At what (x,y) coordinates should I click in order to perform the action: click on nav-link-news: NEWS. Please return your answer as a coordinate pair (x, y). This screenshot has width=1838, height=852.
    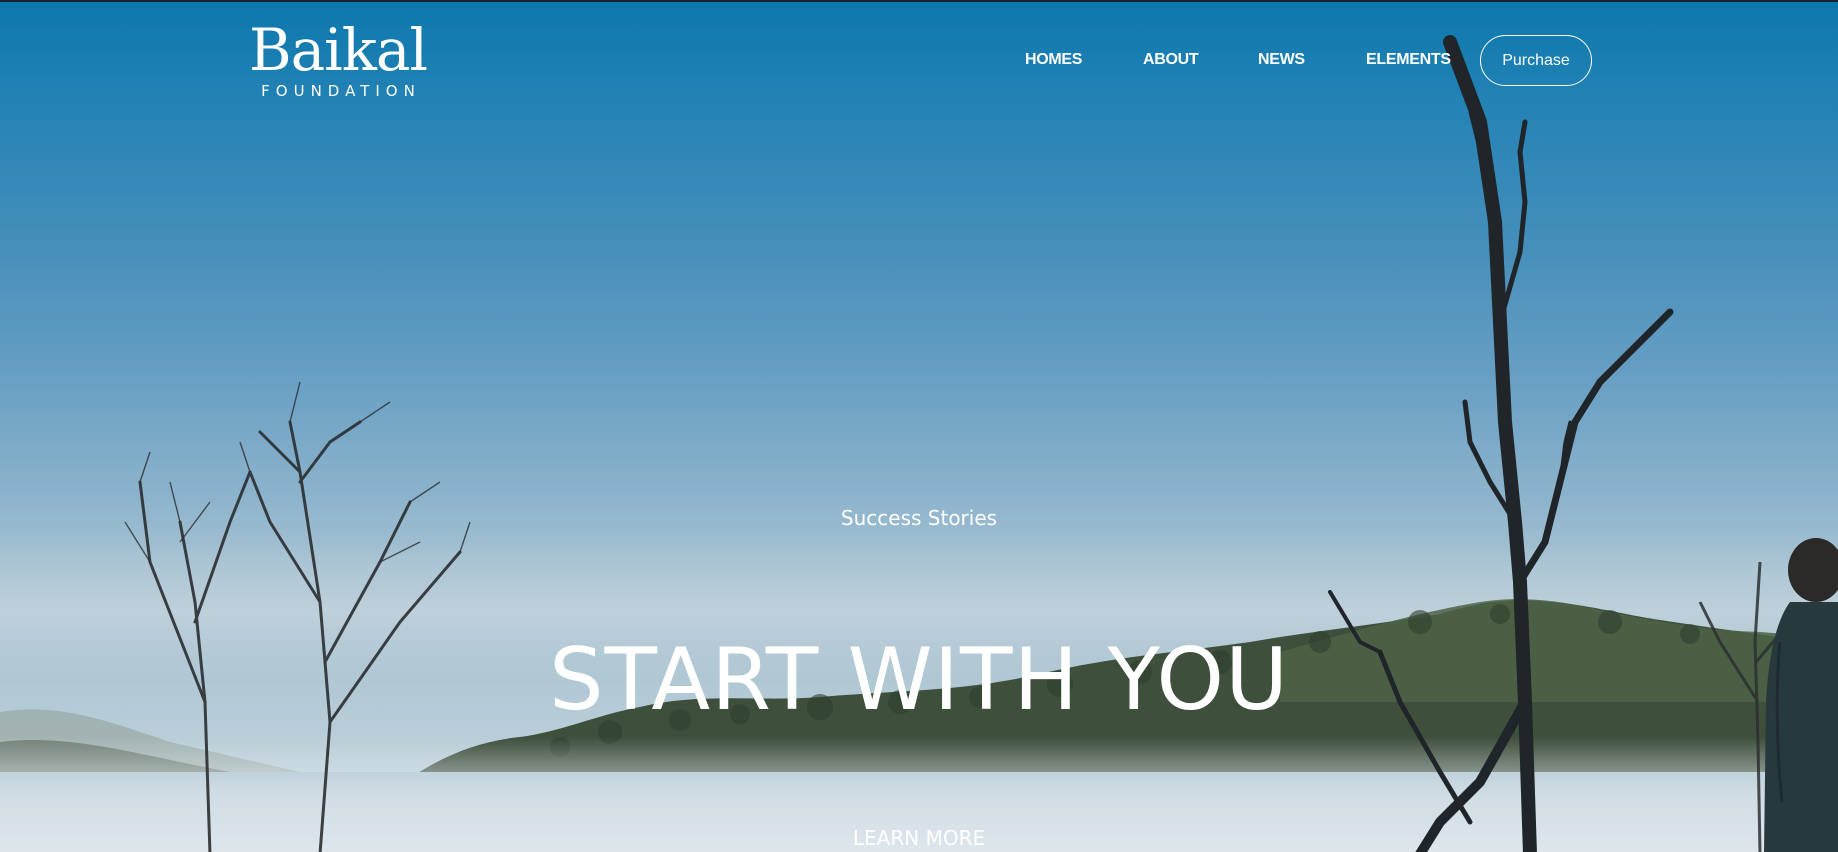
    Looking at the image, I should click on (1281, 60).